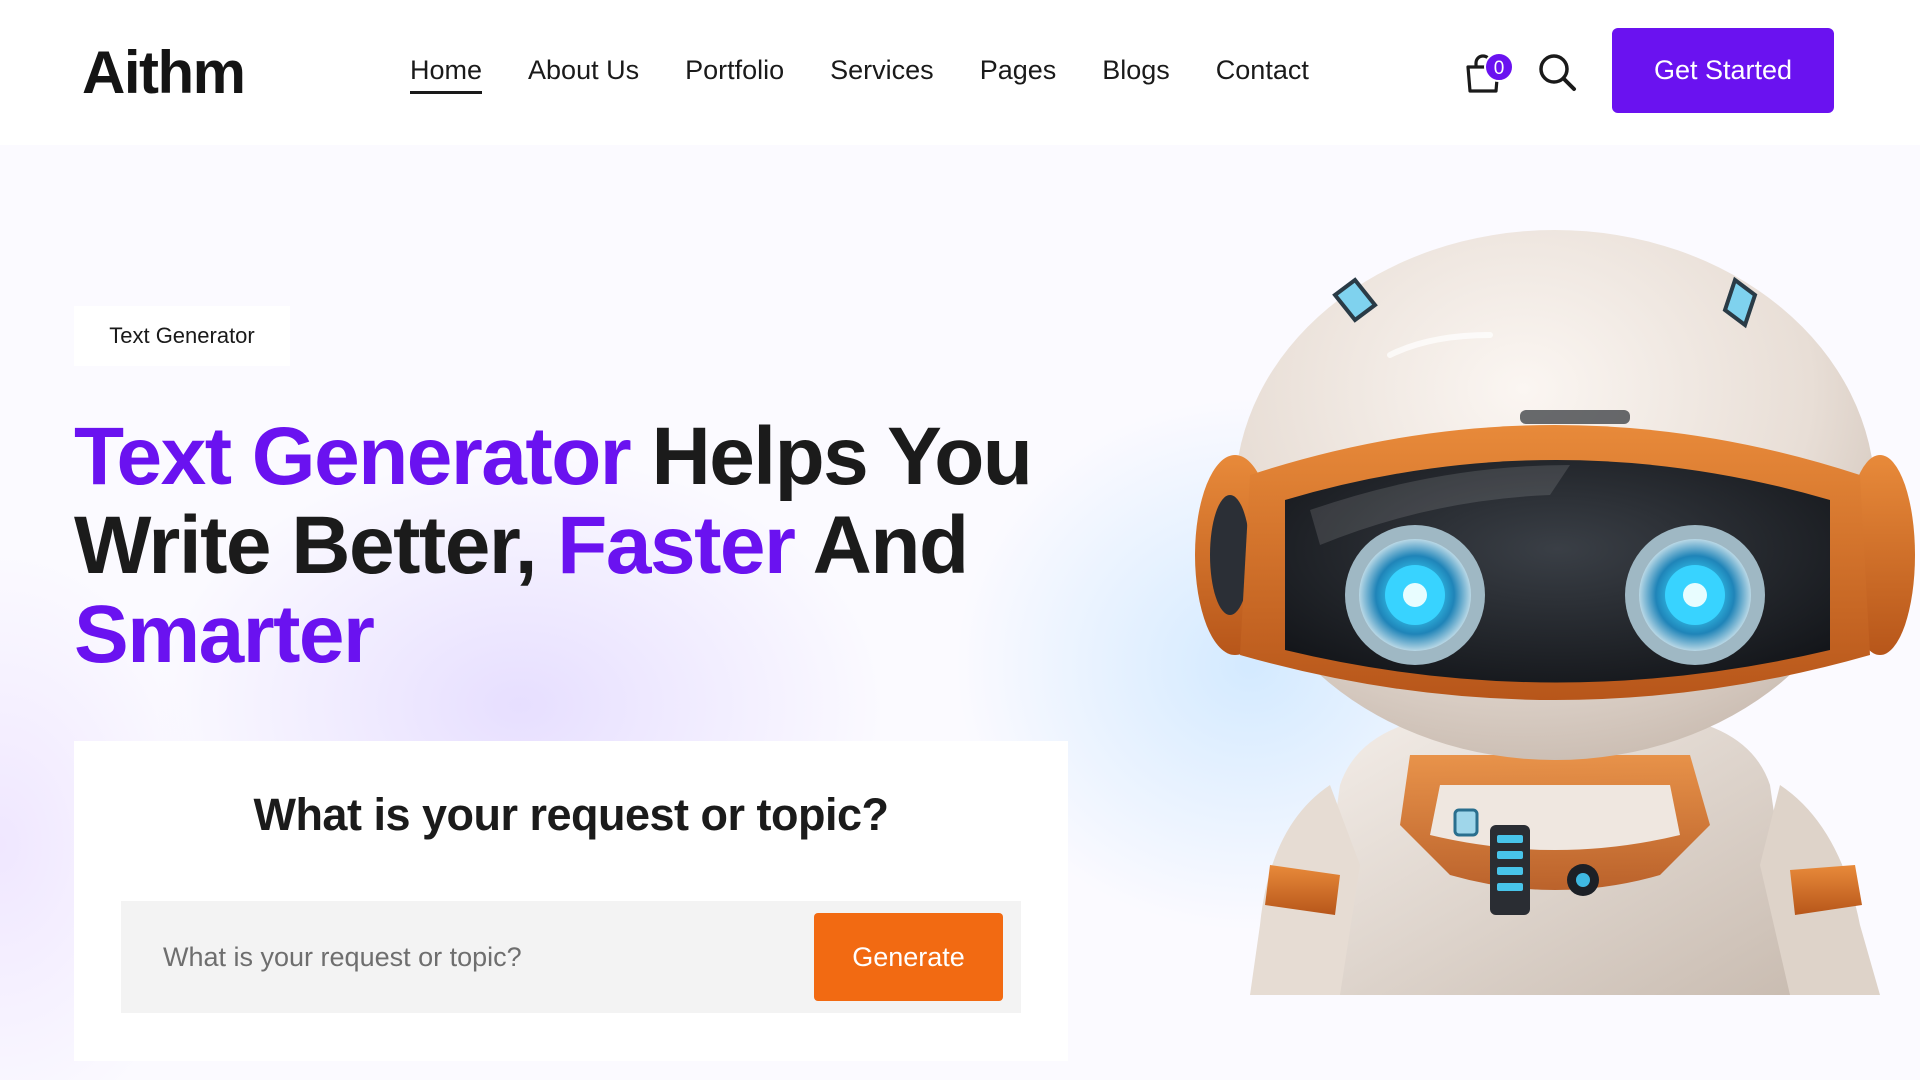  I want to click on nav-item-home: Home, so click(446, 74).